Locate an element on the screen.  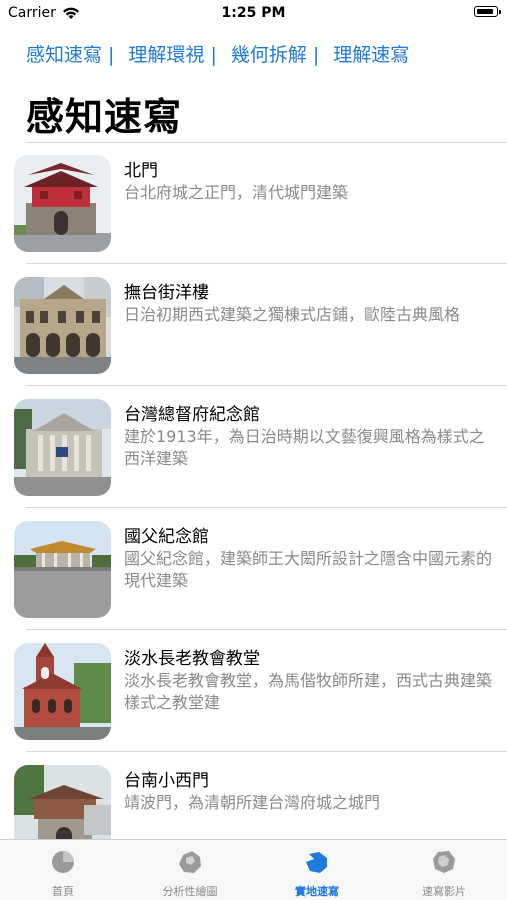
analysis-drawing-icon is located at coordinates (190, 862).